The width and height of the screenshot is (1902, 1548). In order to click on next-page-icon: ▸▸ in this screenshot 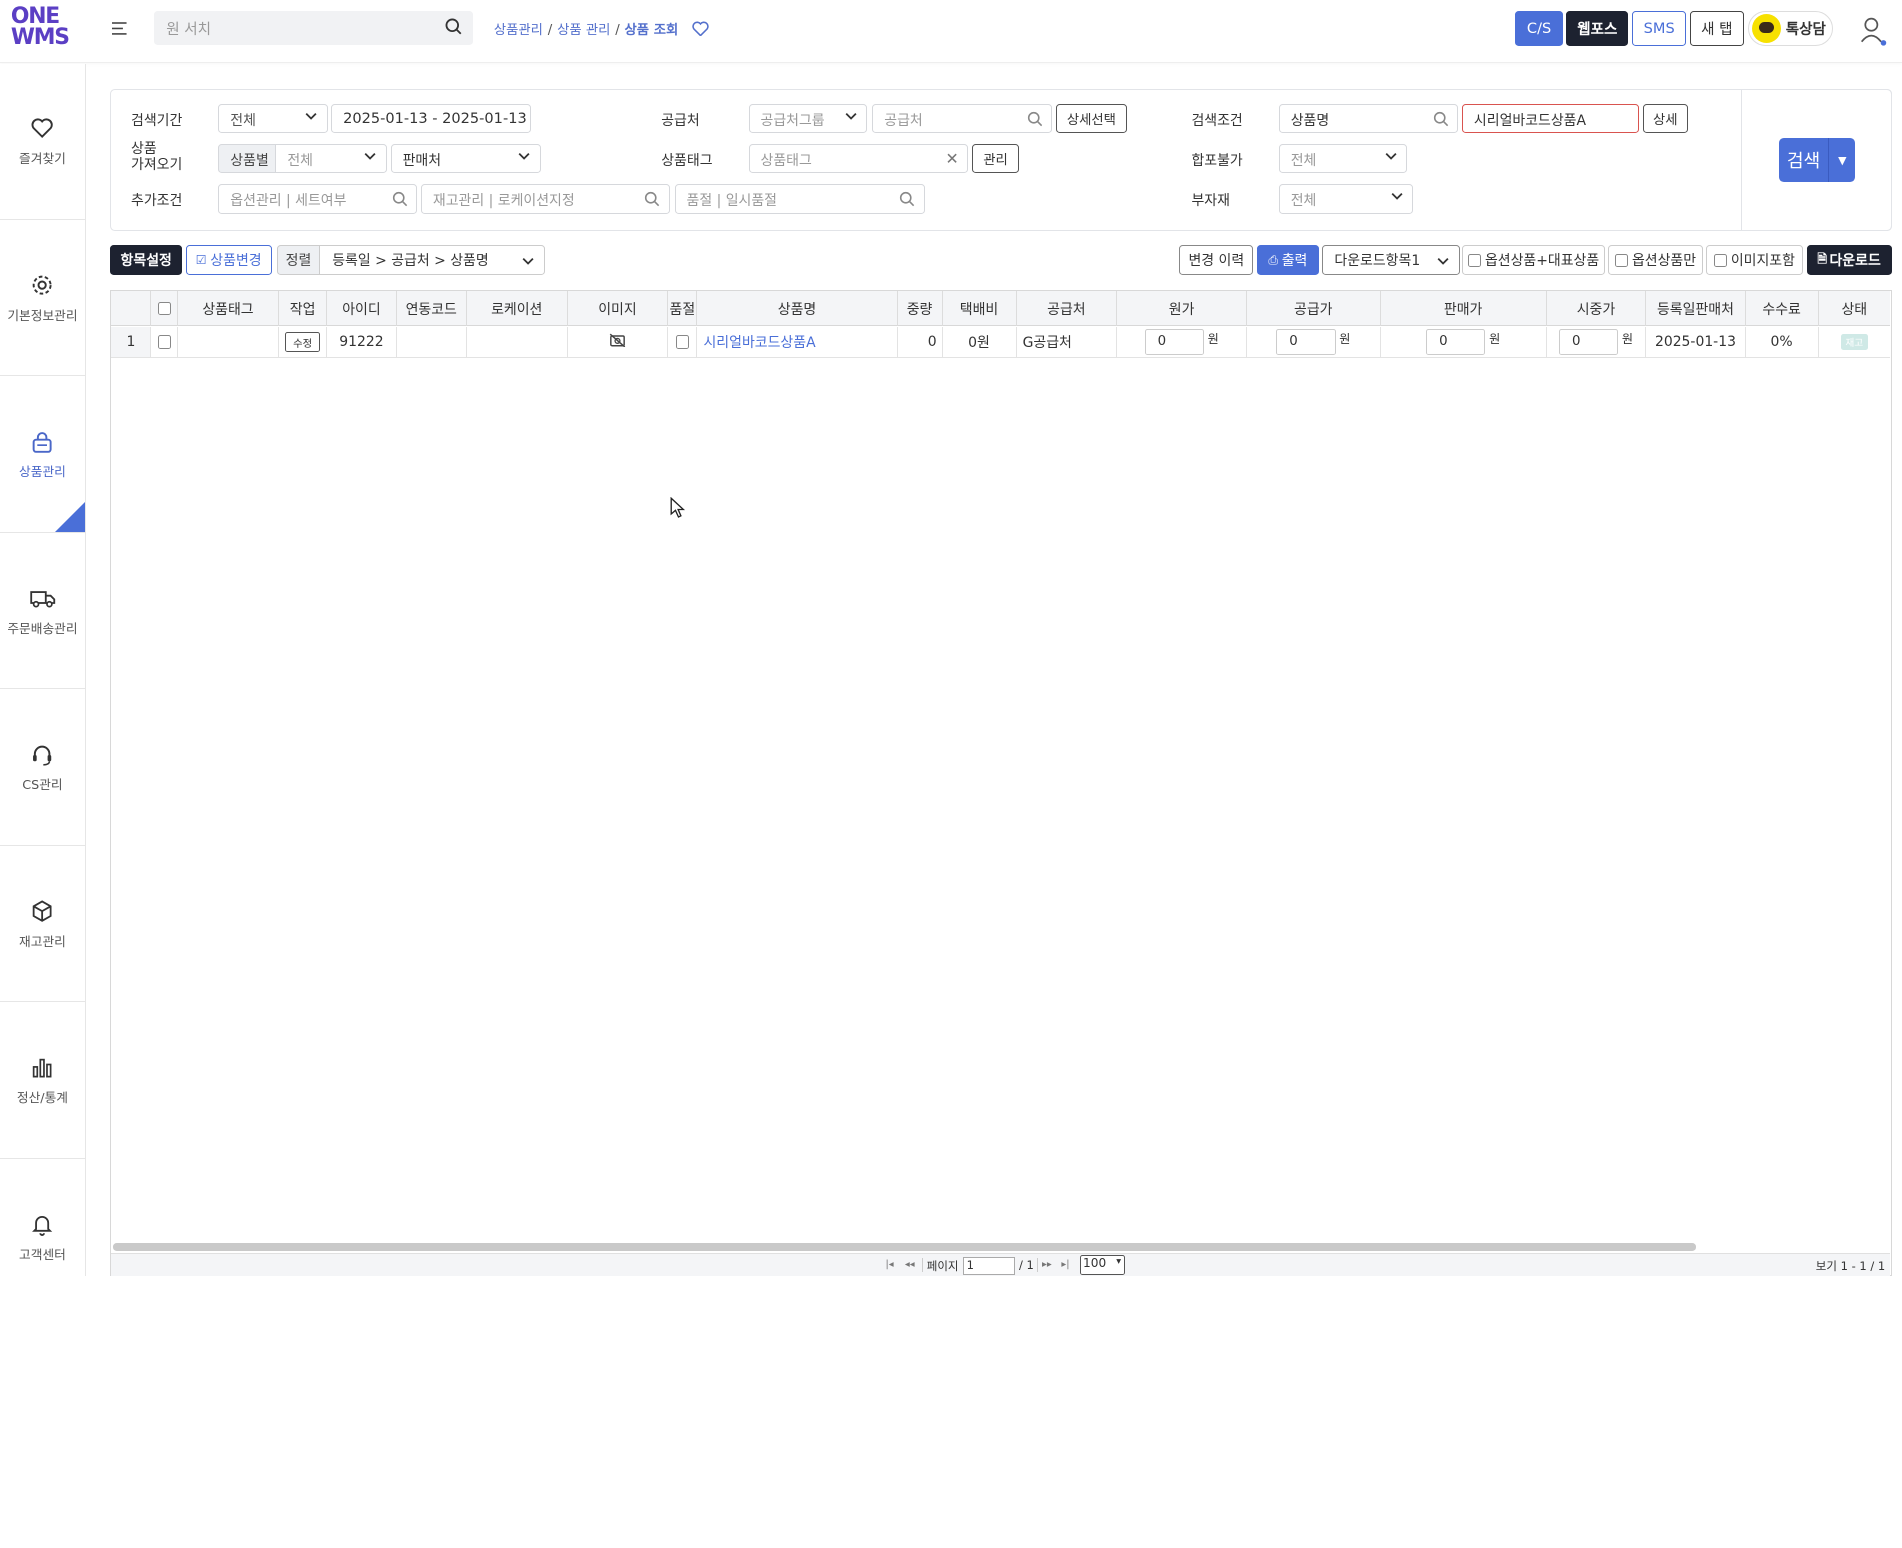, I will do `click(1047, 1264)`.